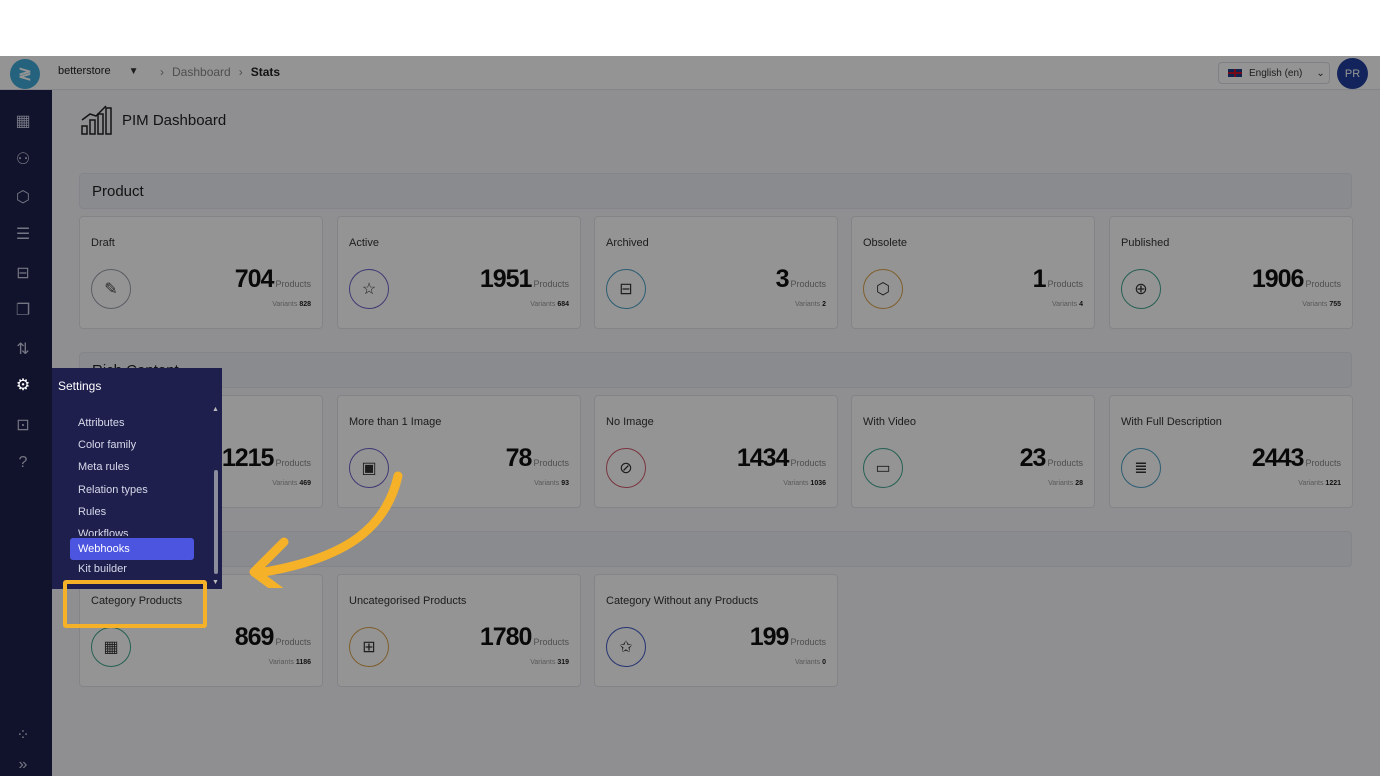 The width and height of the screenshot is (1380, 776). I want to click on menu-item-label: Webhooks, so click(104, 549).